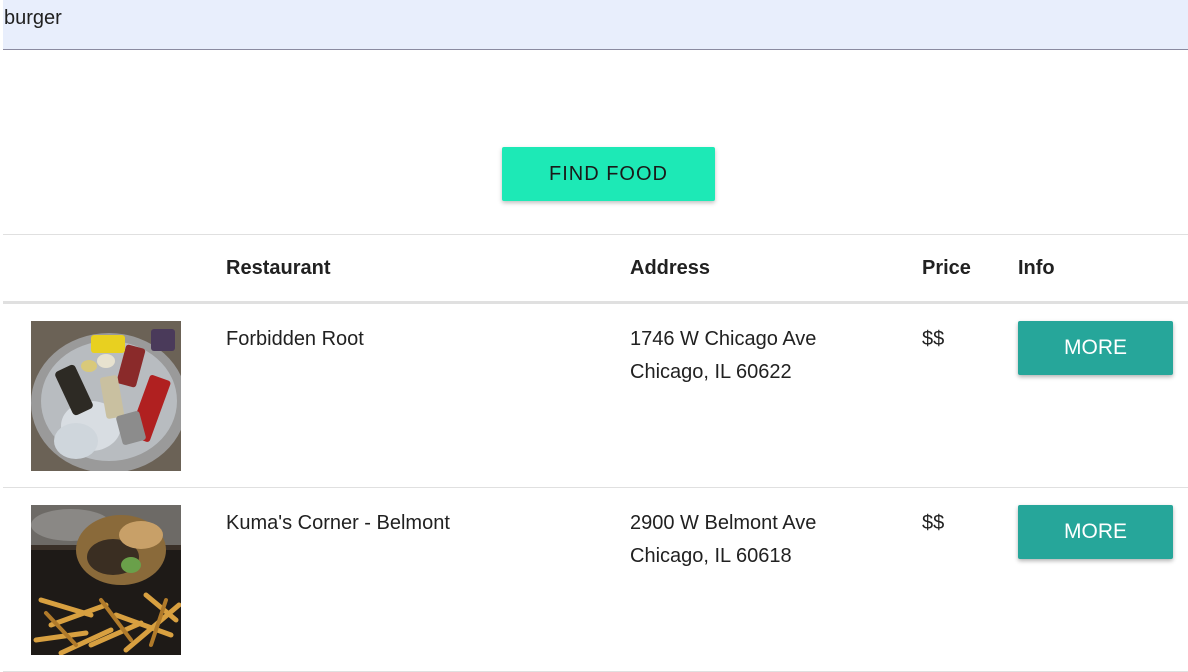 The height and width of the screenshot is (672, 1188). What do you see at coordinates (670, 268) in the screenshot?
I see `column-header-address: Address` at bounding box center [670, 268].